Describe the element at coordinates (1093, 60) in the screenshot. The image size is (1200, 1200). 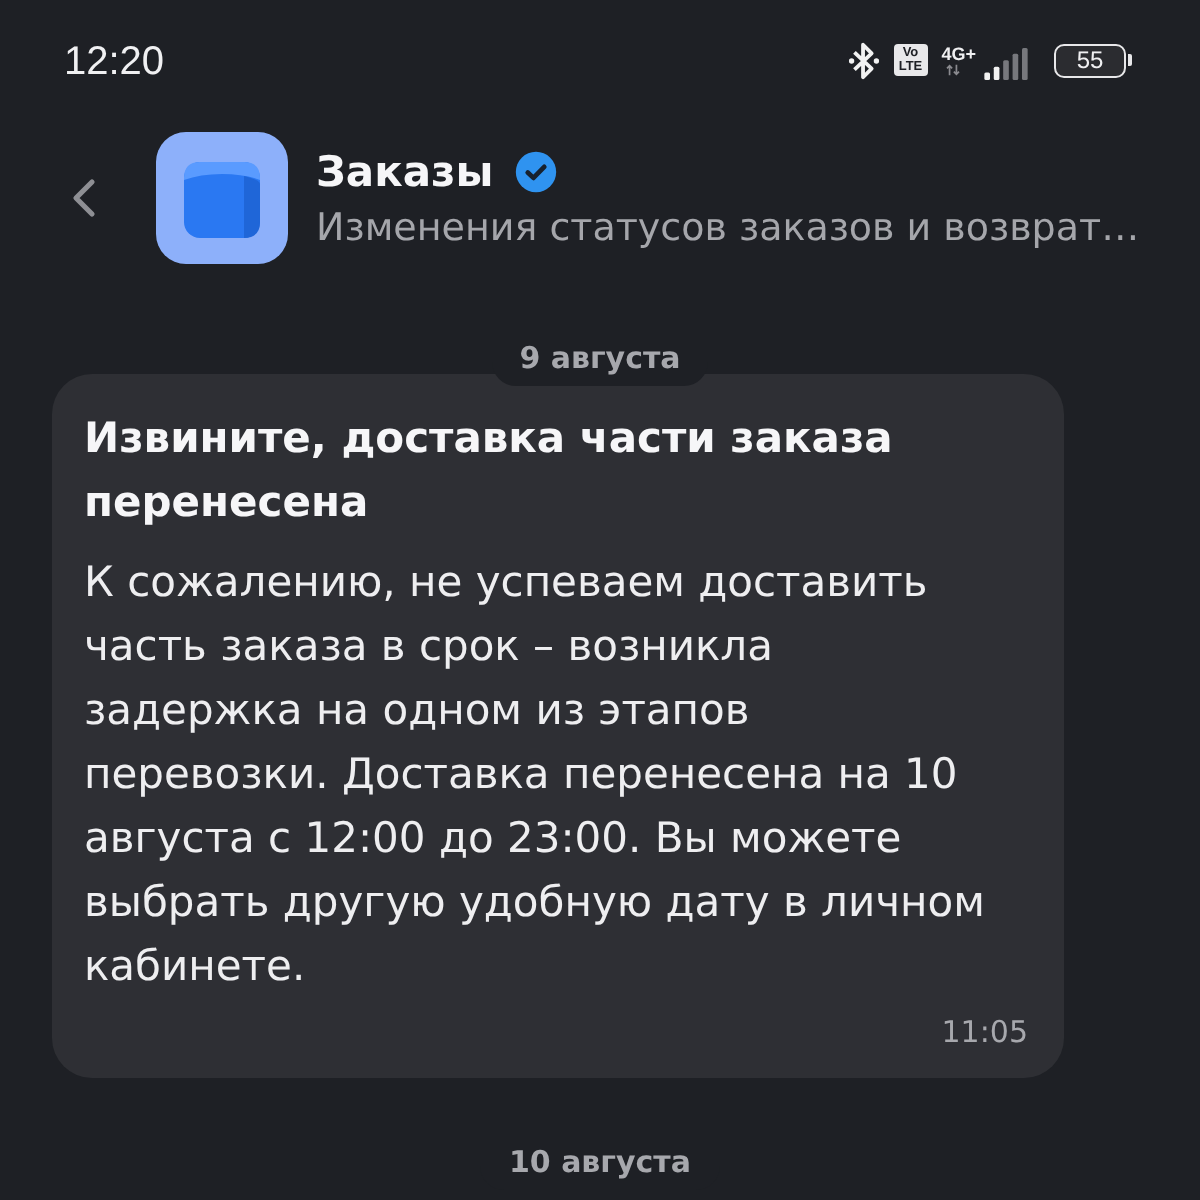
I see `battery-indicator: 55` at that location.